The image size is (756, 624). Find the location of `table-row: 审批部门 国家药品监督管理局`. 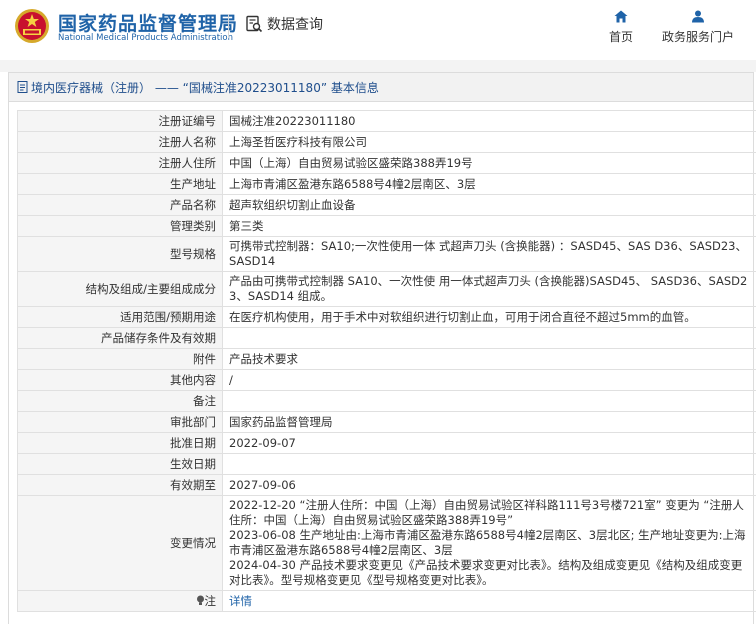

table-row: 审批部门 国家药品监督管理局 is located at coordinates (387, 422).